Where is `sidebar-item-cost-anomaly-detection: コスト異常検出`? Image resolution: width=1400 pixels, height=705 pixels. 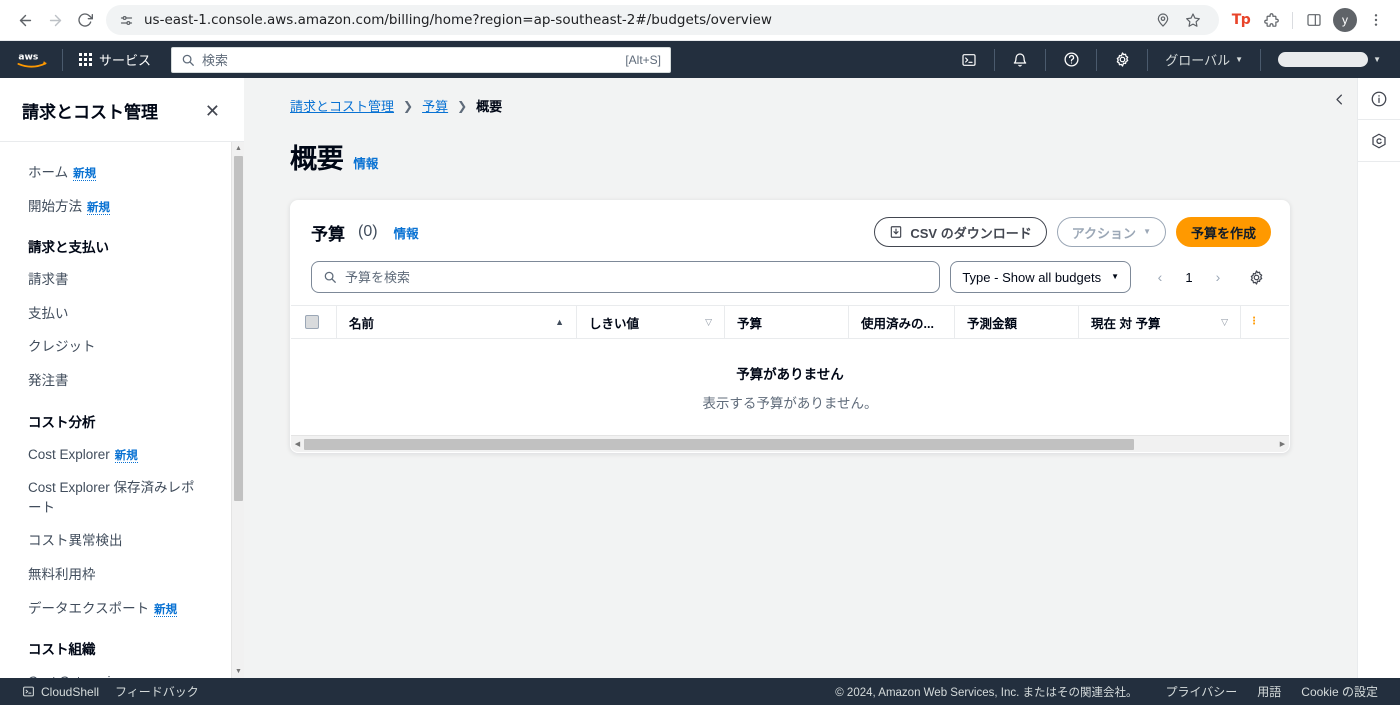
sidebar-item-cost-anomaly-detection: コスト異常検出 is located at coordinates (122, 541).